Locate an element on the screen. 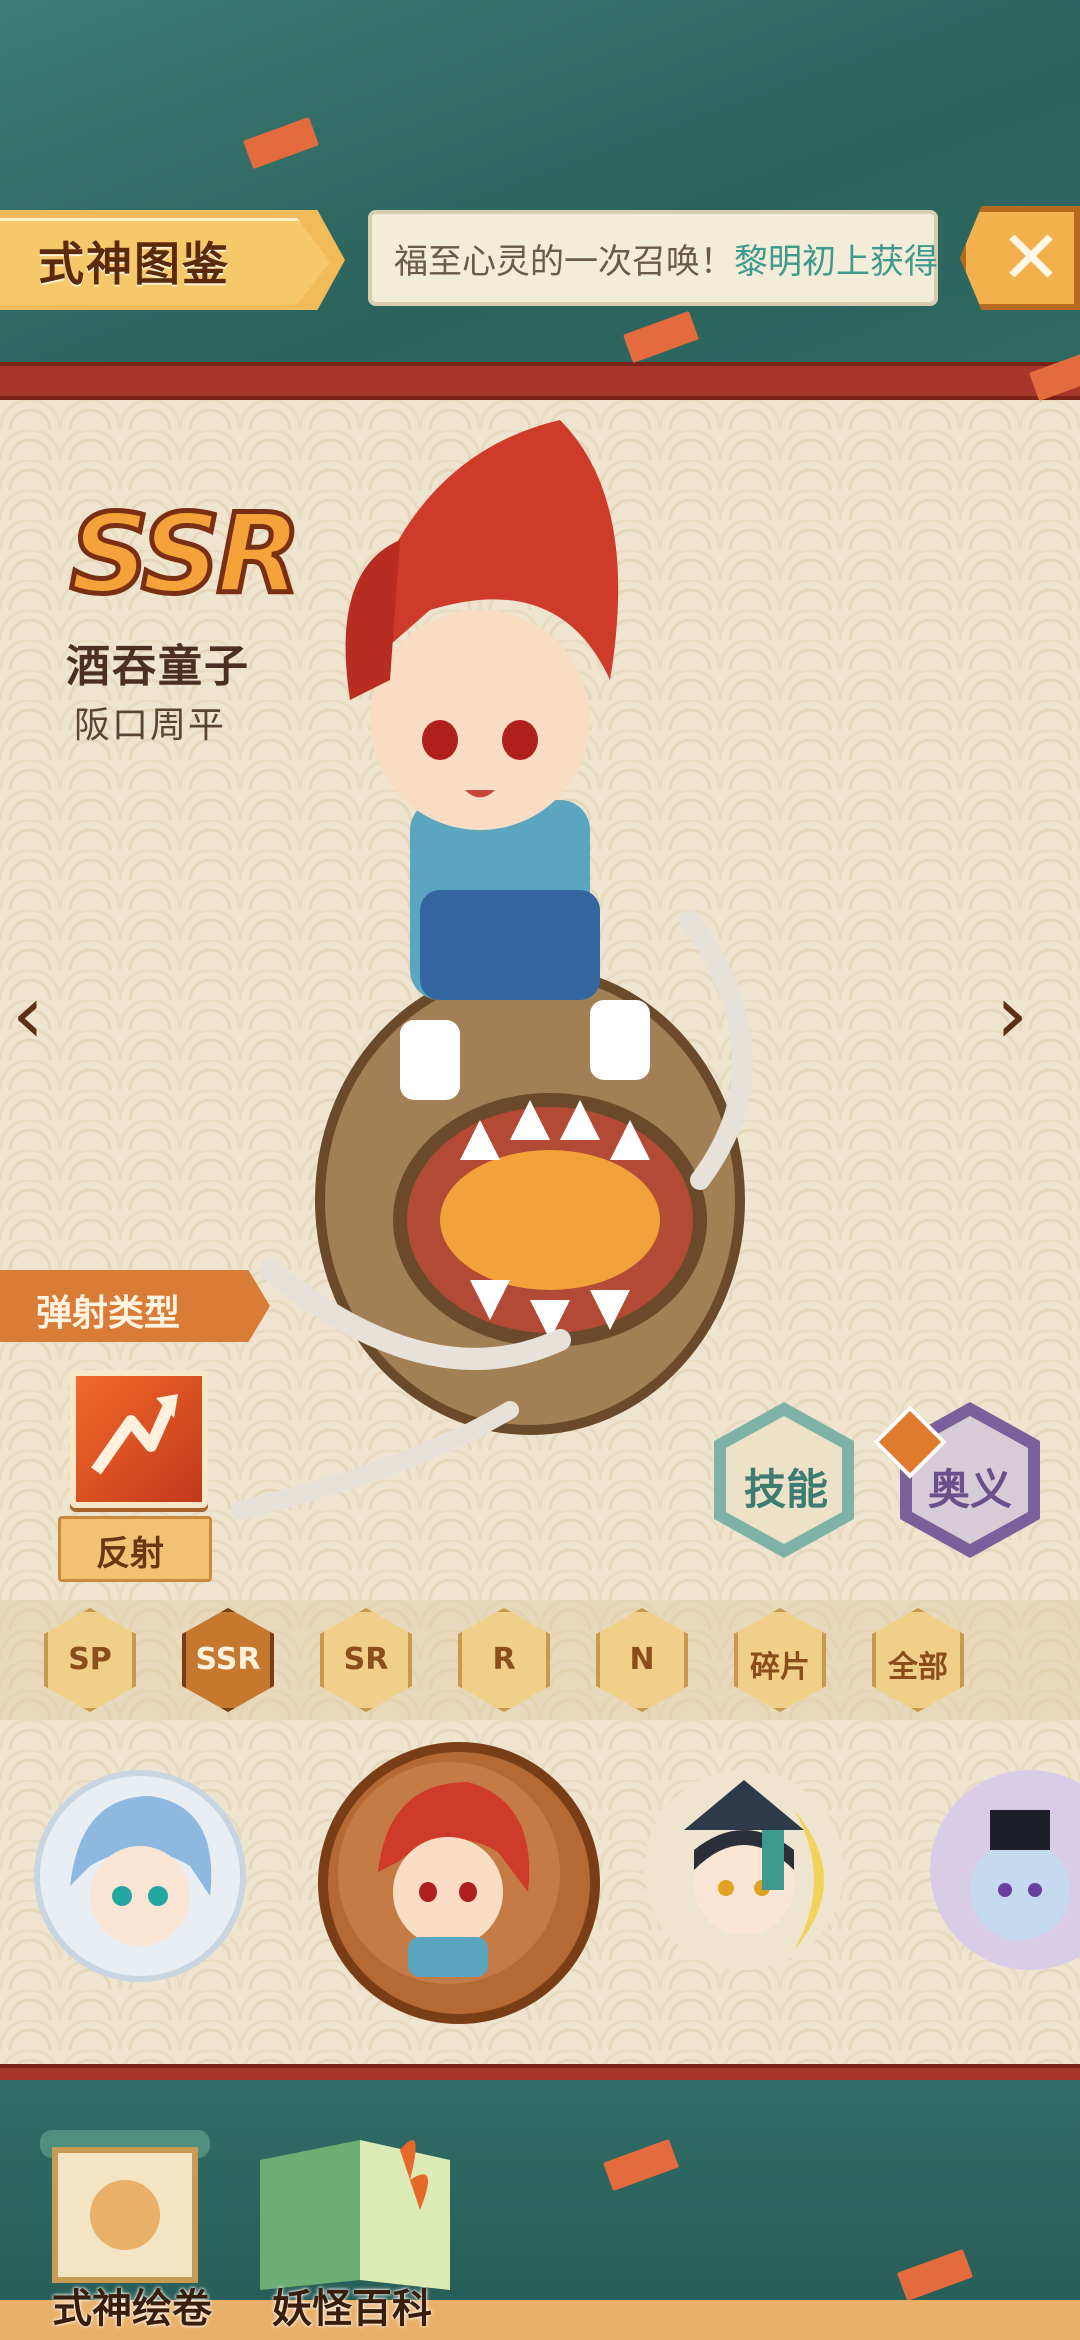 The height and width of the screenshot is (2340, 1080). yokai-encyclopedia-label: 妖怪百科 is located at coordinates (352, 2305).